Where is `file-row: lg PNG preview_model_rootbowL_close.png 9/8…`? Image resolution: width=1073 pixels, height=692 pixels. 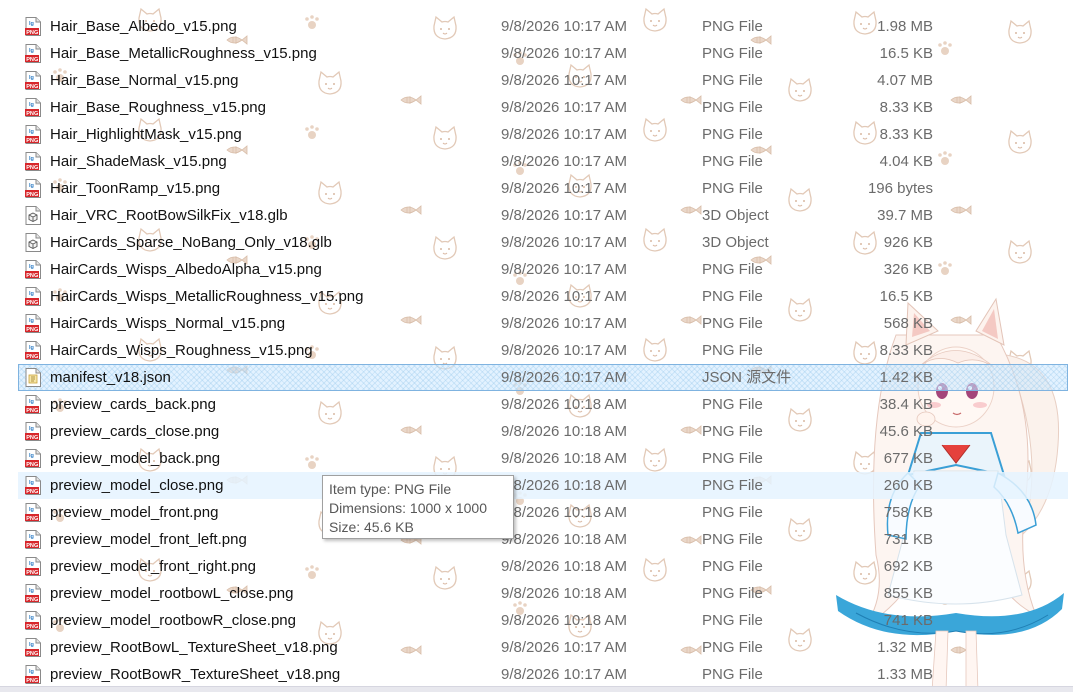 file-row: lg PNG preview_model_rootbowL_close.png 9/8… is located at coordinates (543, 593).